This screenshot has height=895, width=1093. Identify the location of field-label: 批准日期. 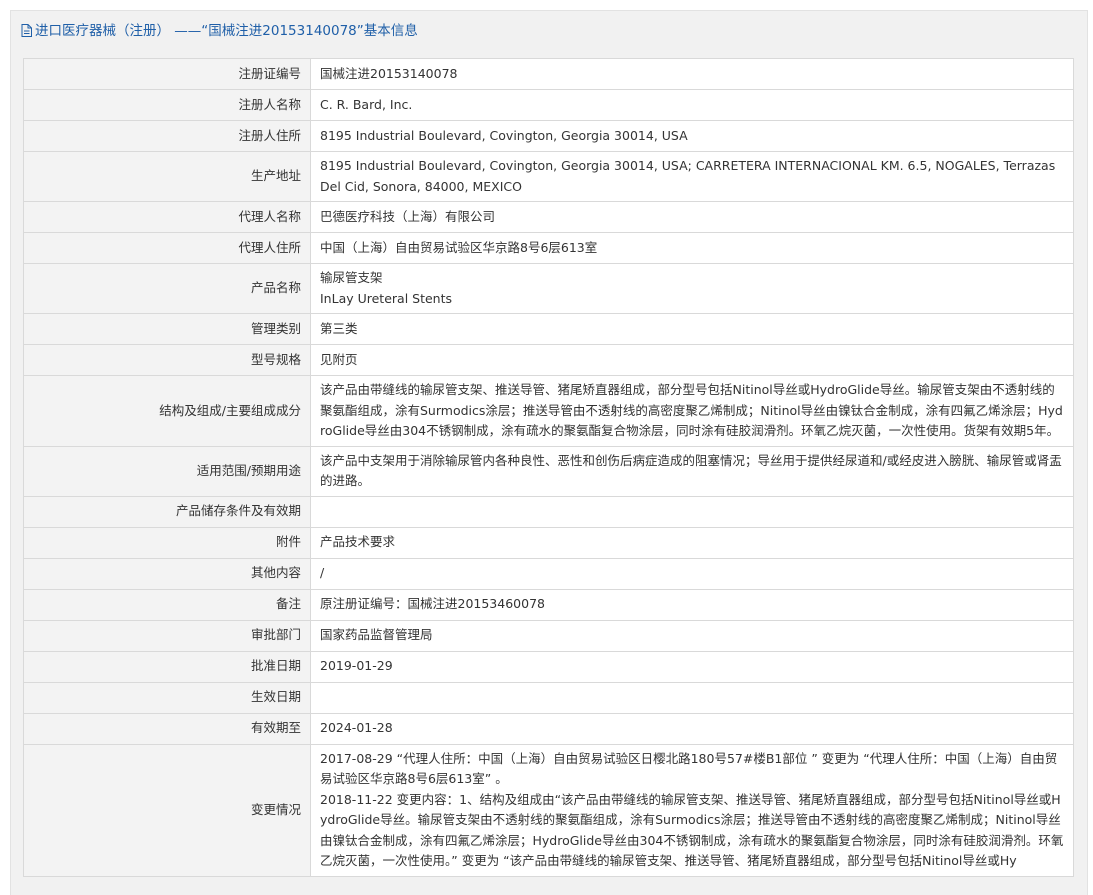
(167, 666).